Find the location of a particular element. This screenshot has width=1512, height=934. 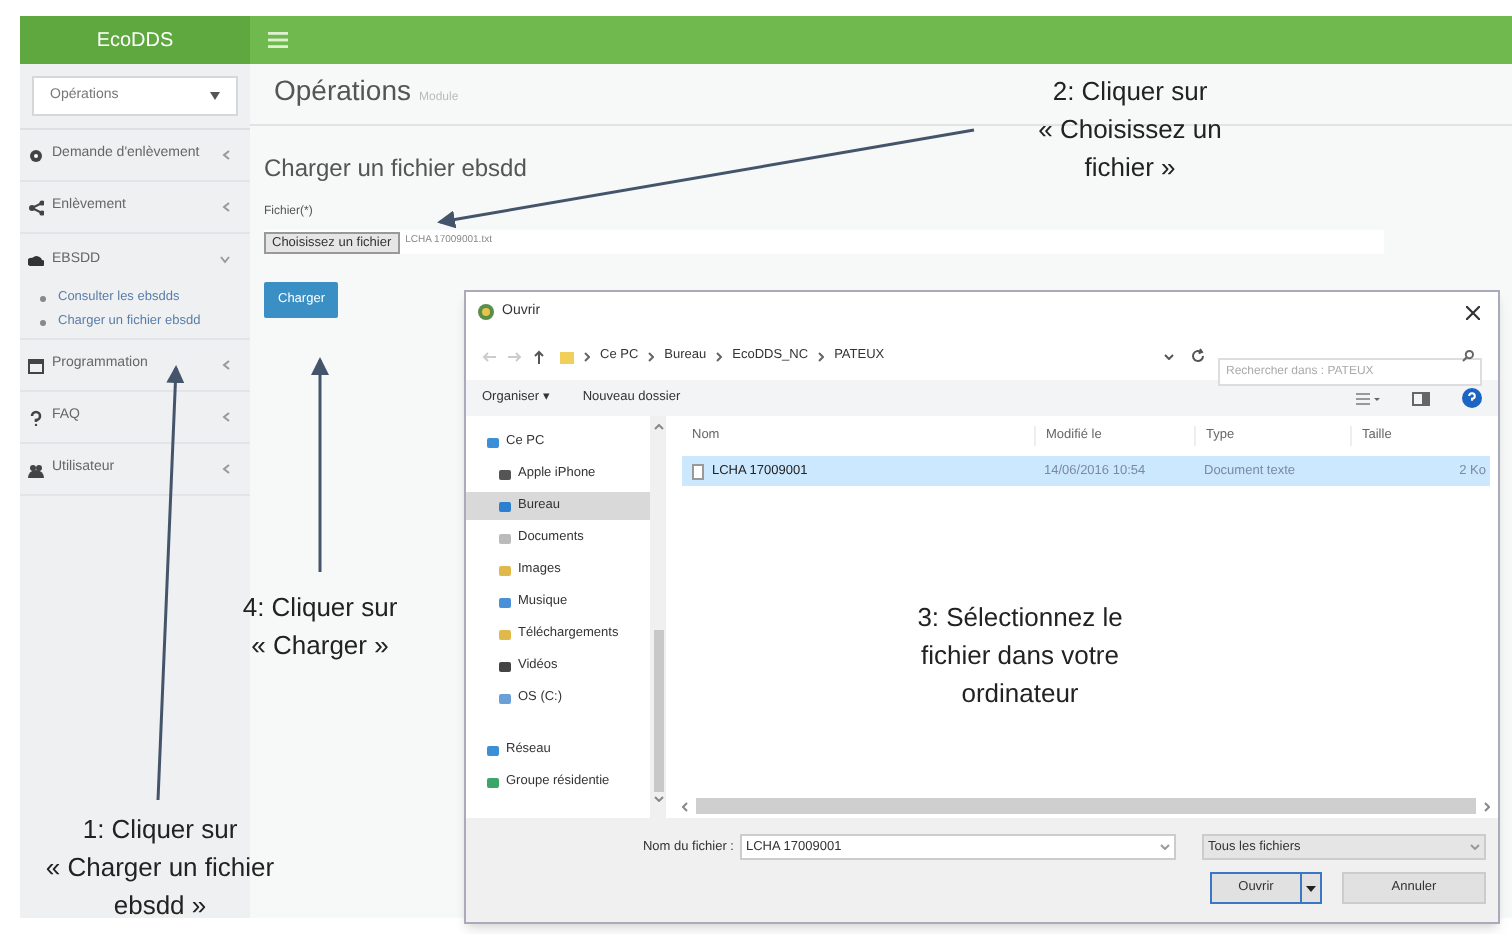

cloud-icon is located at coordinates (36, 260).